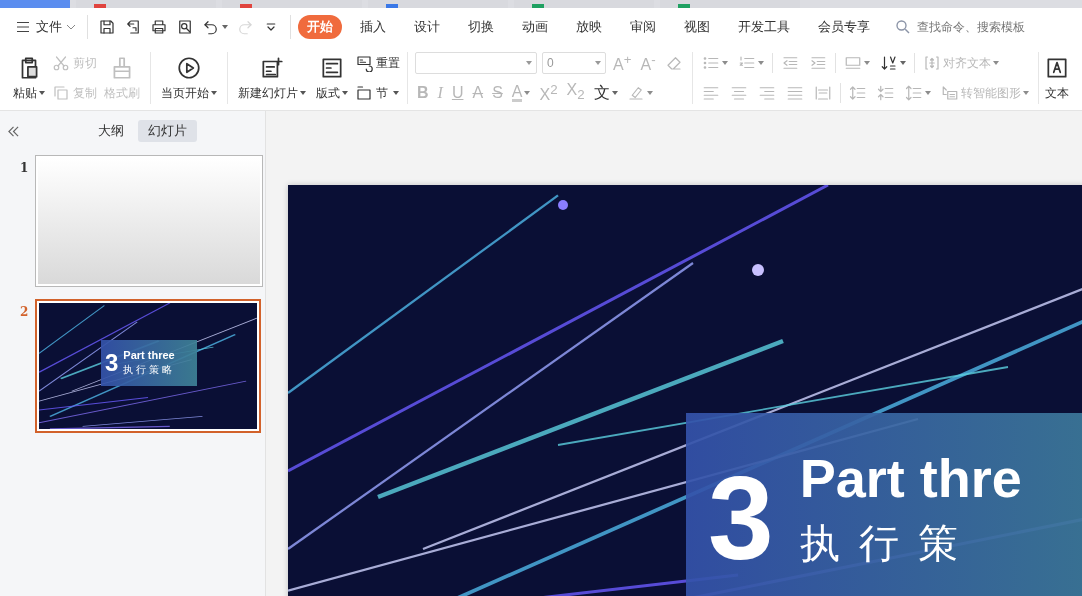 Image resolution: width=1082 pixels, height=596 pixels. What do you see at coordinates (373, 27) in the screenshot?
I see `ribbon-tab: 插入` at bounding box center [373, 27].